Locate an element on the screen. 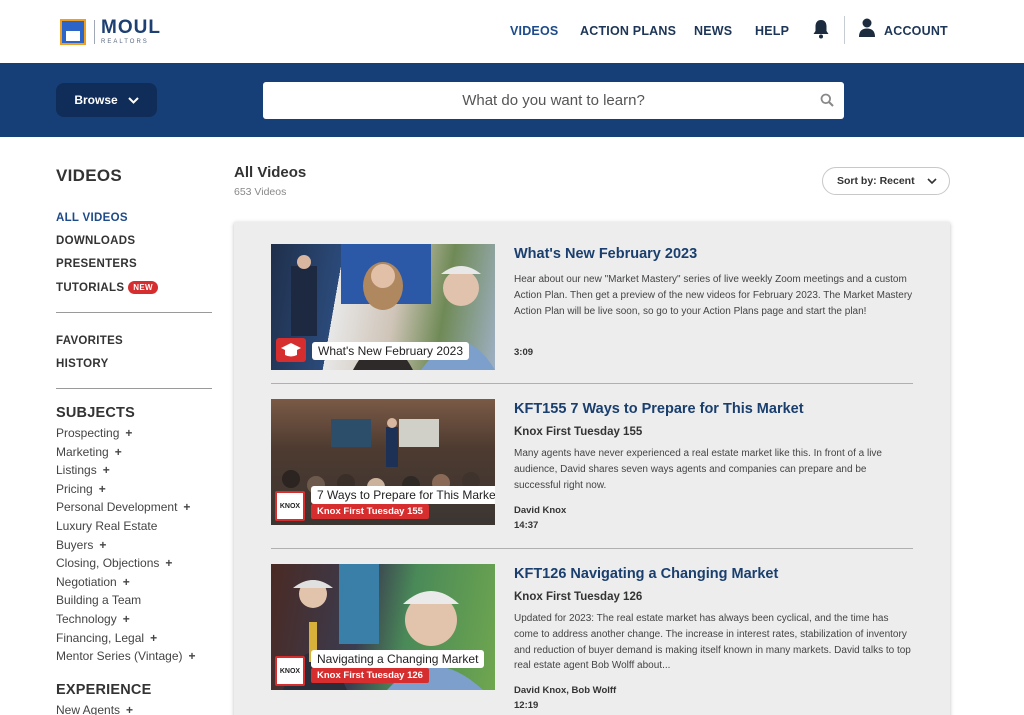 The height and width of the screenshot is (715, 1024). subject-label: Personal Development is located at coordinates (117, 507).